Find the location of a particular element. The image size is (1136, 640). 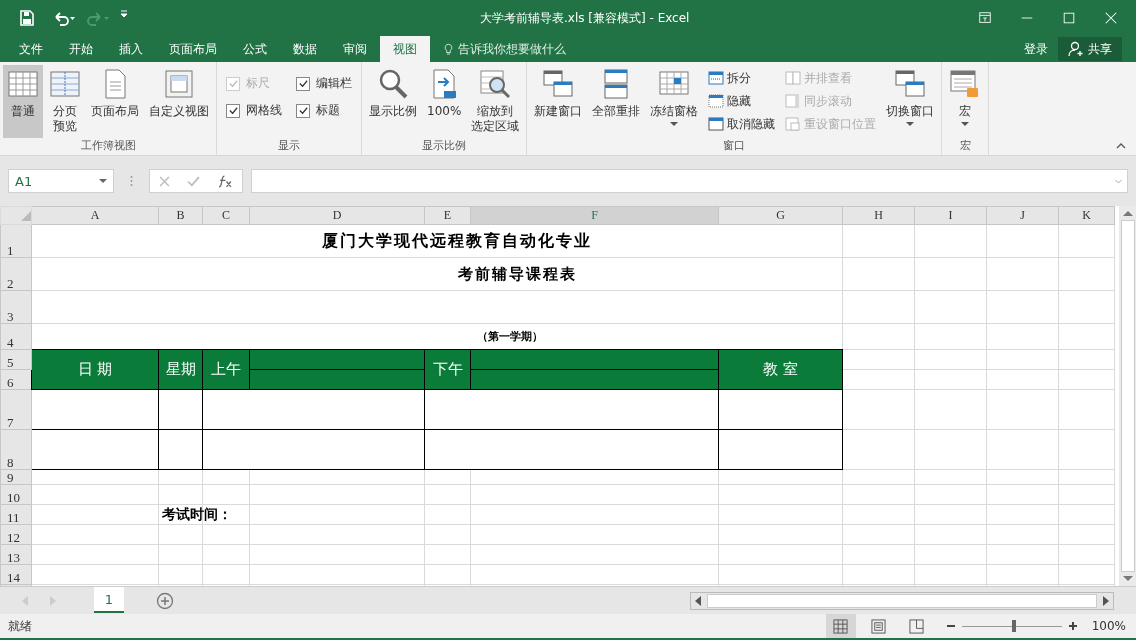

row-header: 13 is located at coordinates (16, 554).